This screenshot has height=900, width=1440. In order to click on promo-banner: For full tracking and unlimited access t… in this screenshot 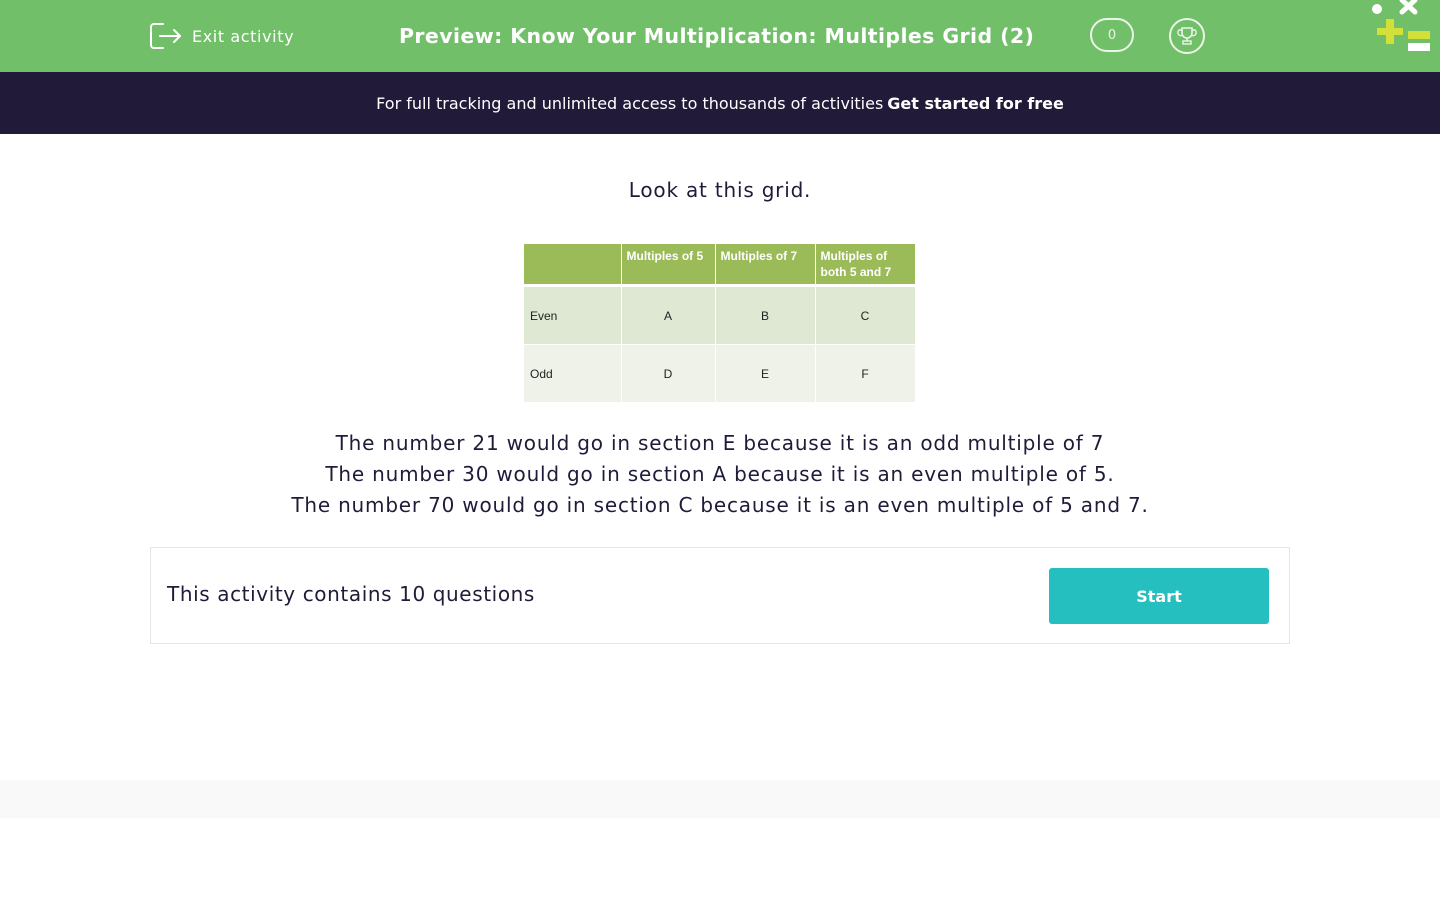, I will do `click(720, 103)`.